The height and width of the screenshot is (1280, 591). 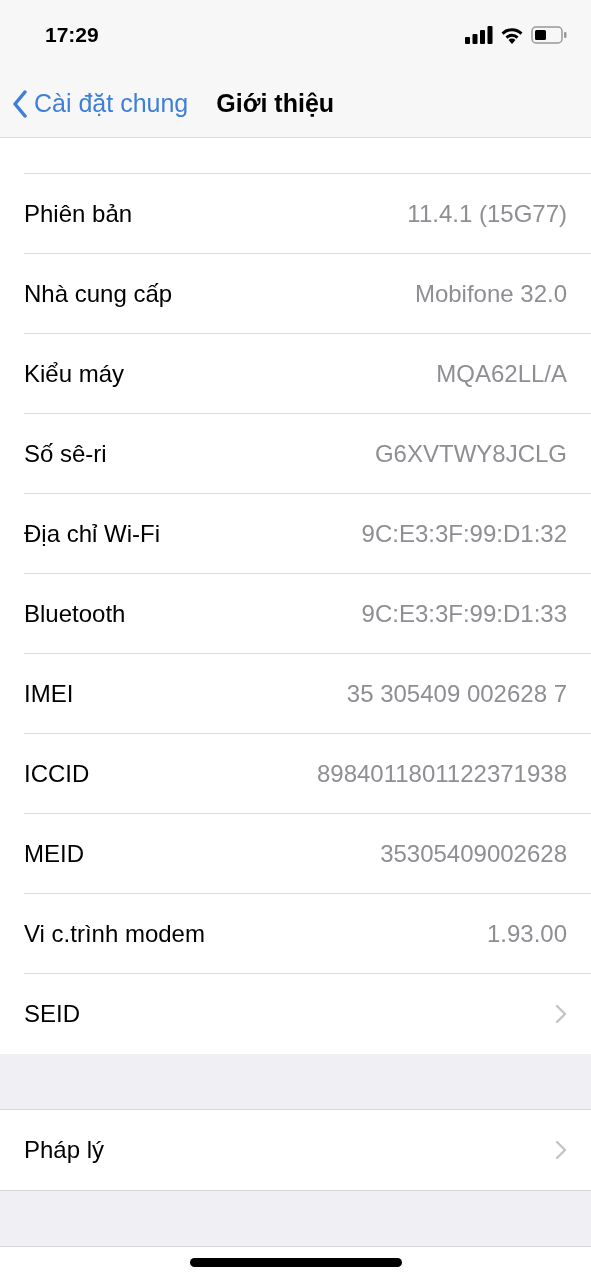 I want to click on signal-icon, so click(x=479, y=35).